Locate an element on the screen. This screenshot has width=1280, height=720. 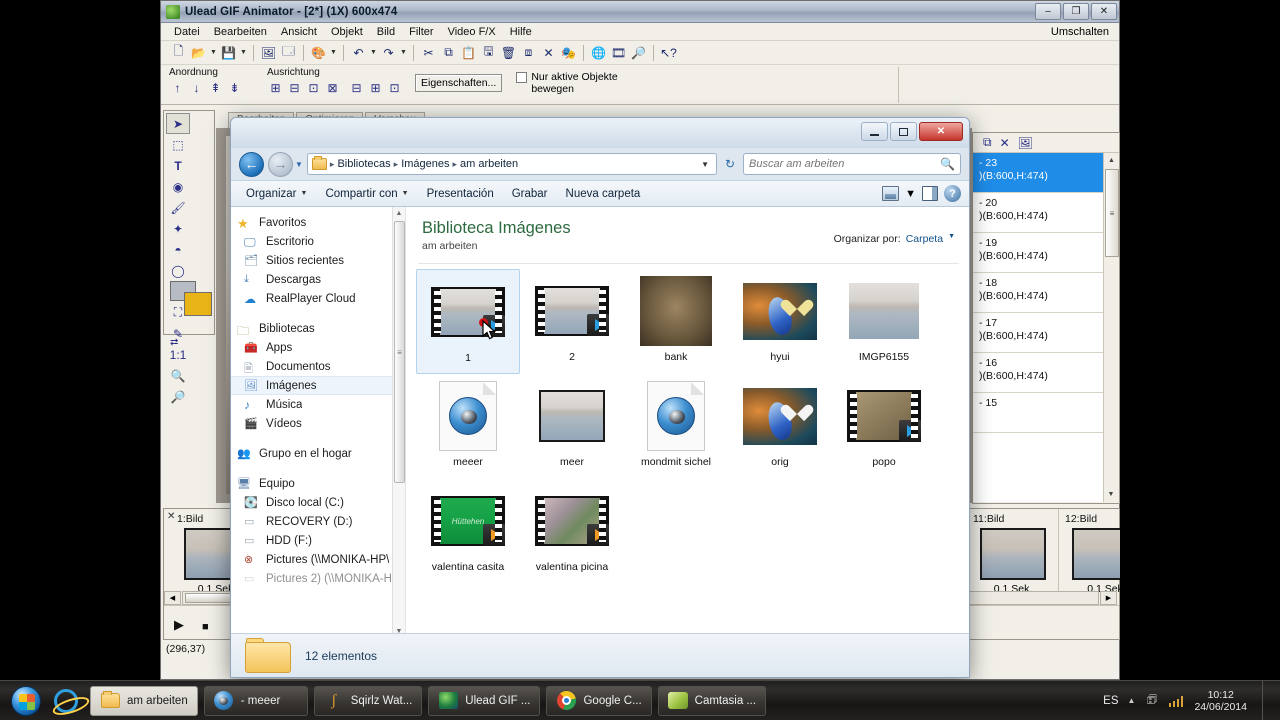
organize-by-value: Carpeta is located at coordinates (924, 239).